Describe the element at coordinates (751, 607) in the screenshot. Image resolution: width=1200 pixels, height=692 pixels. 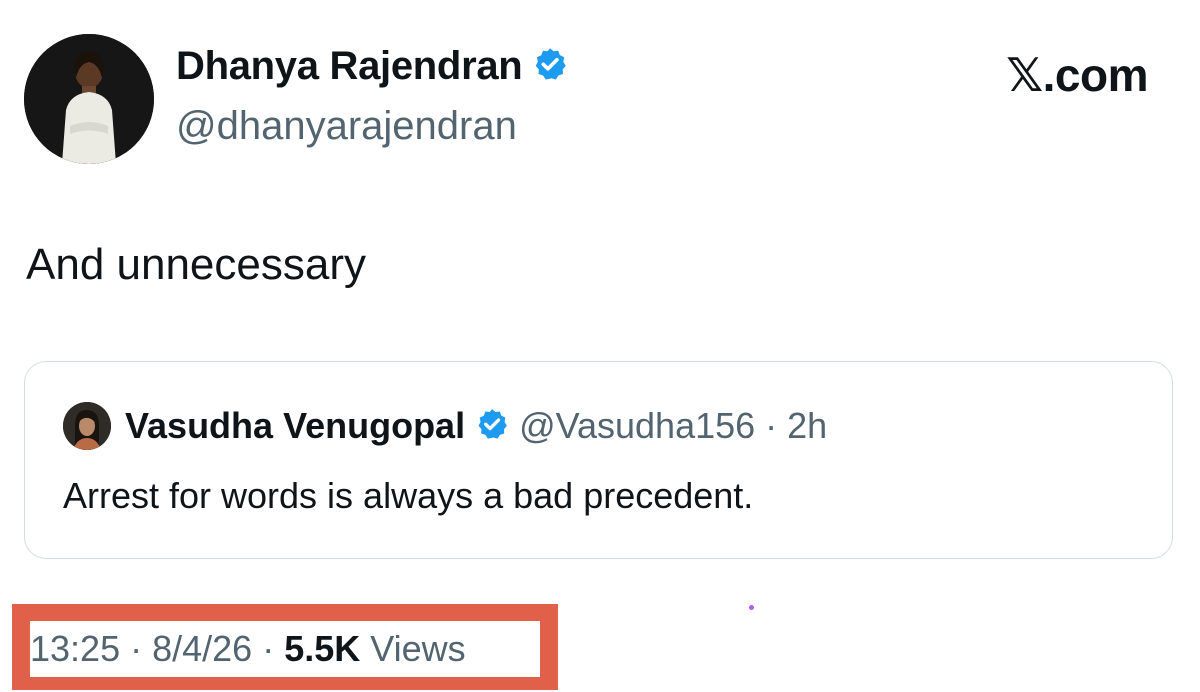
I see `decorative-dot` at that location.